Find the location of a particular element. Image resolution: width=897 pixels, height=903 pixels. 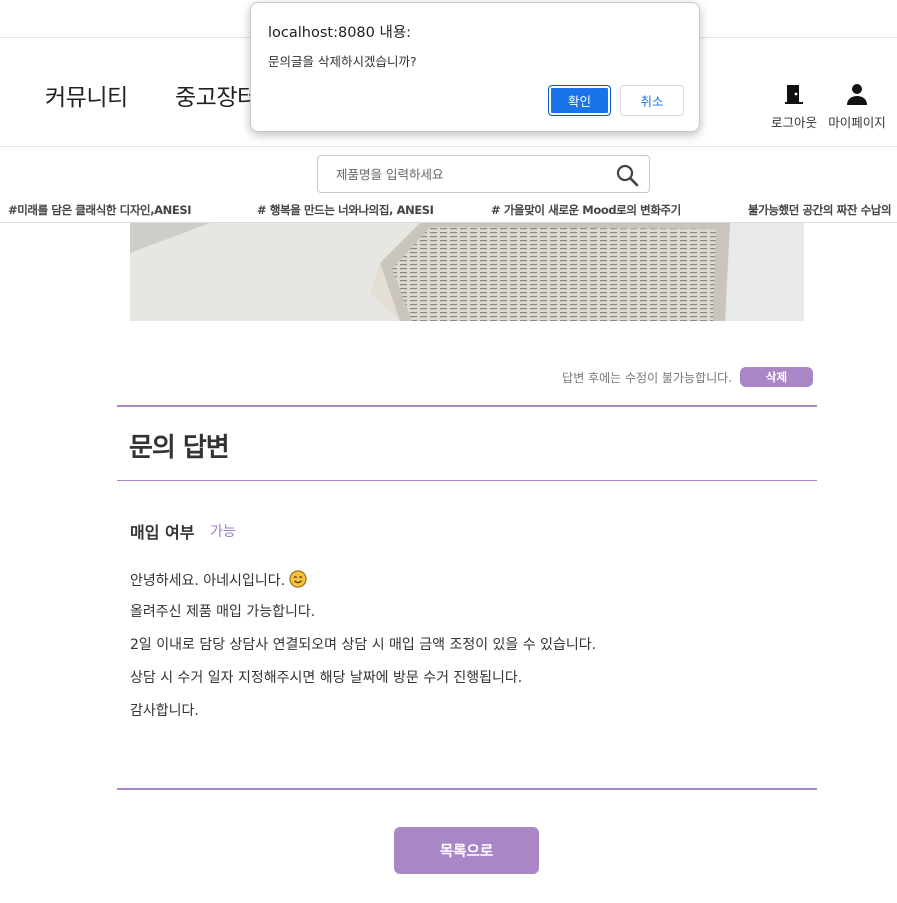

answer-title: 문의 답변 is located at coordinates (179, 448).